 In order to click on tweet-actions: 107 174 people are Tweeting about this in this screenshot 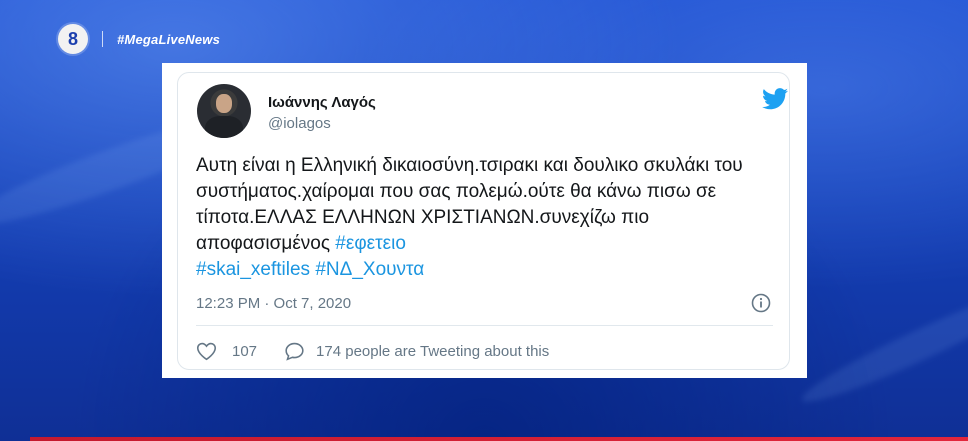, I will do `click(372, 351)`.